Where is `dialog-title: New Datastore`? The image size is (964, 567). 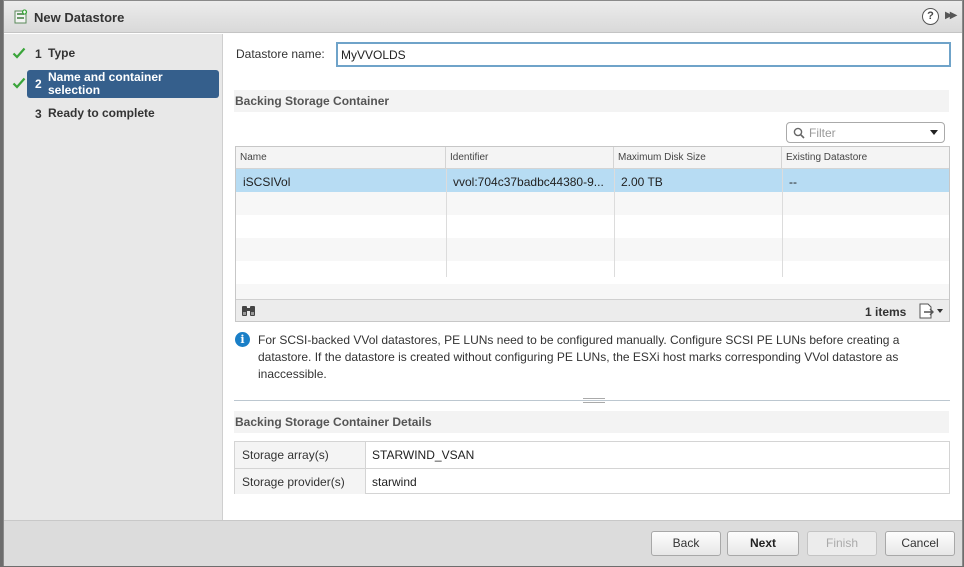
dialog-title: New Datastore is located at coordinates (79, 17).